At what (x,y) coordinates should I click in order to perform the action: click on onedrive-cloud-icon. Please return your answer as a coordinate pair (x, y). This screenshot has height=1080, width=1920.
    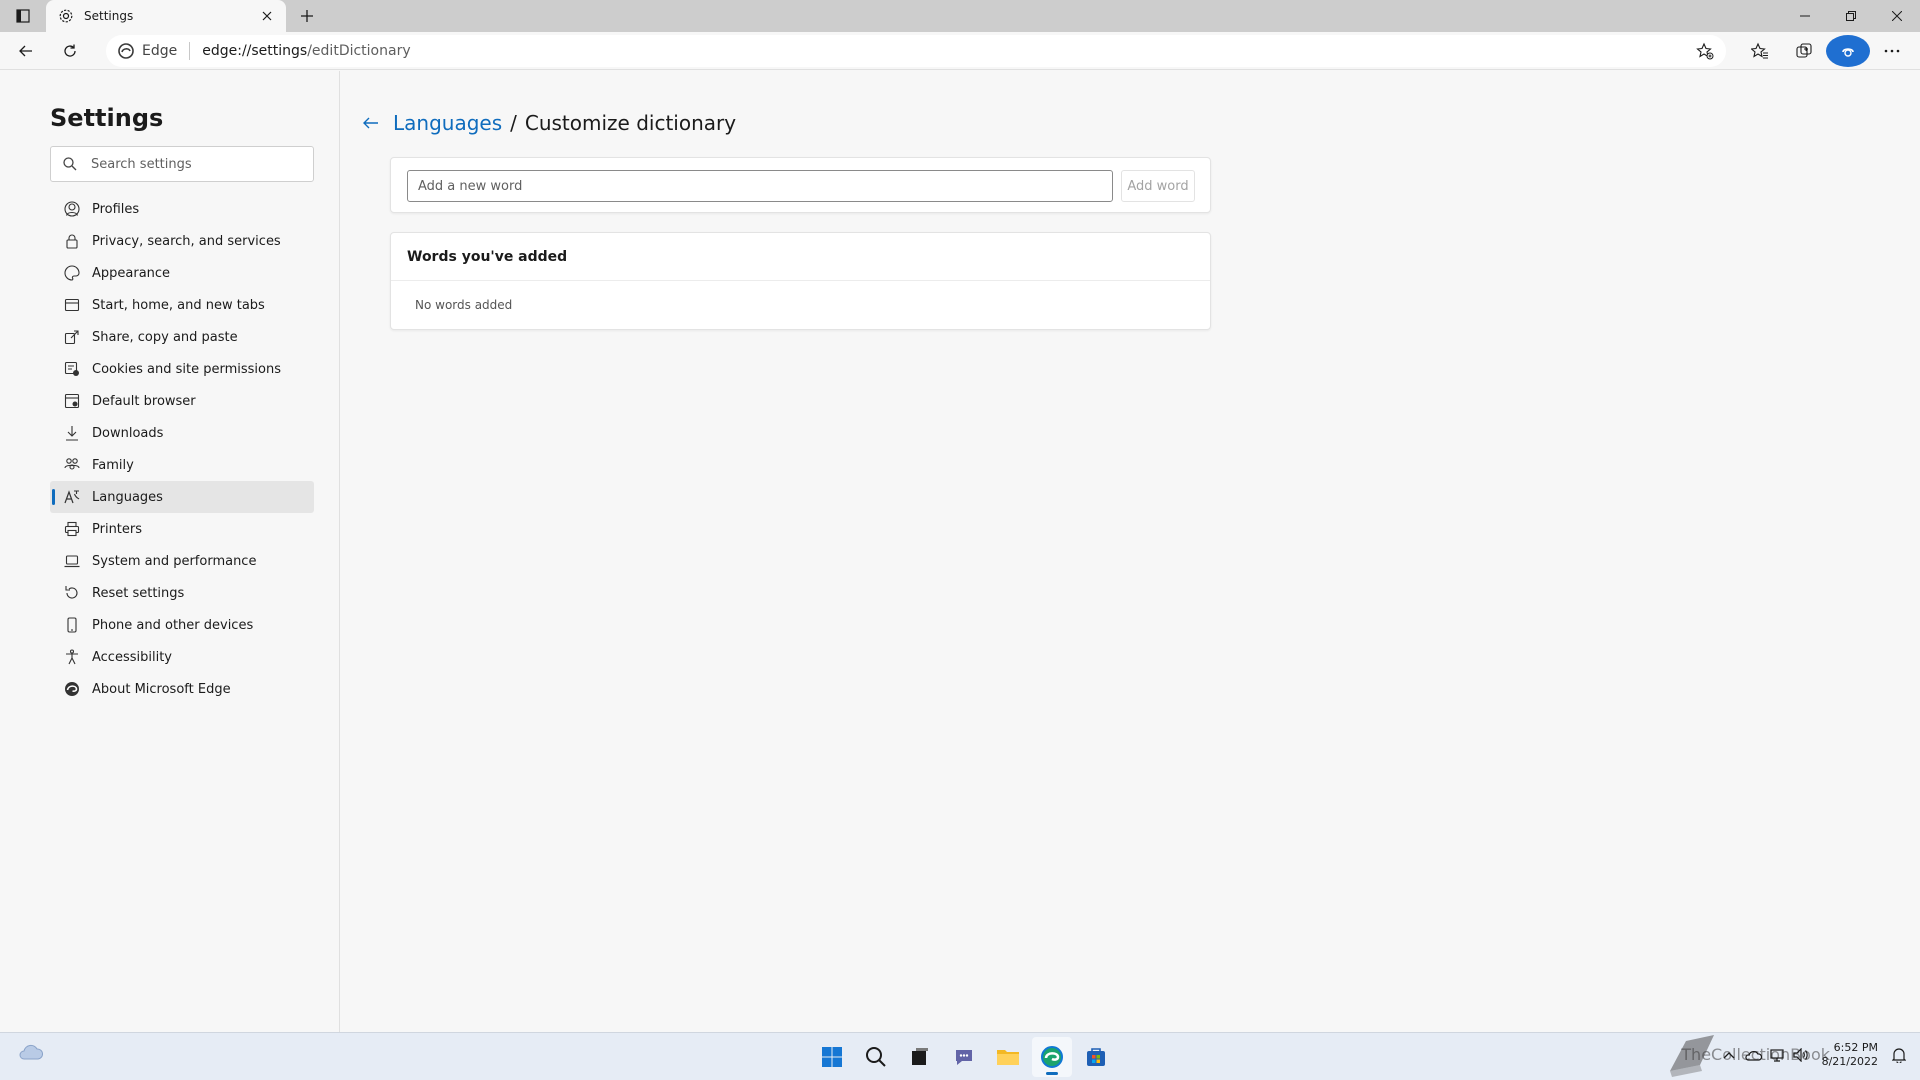
    Looking at the image, I should click on (1753, 1056).